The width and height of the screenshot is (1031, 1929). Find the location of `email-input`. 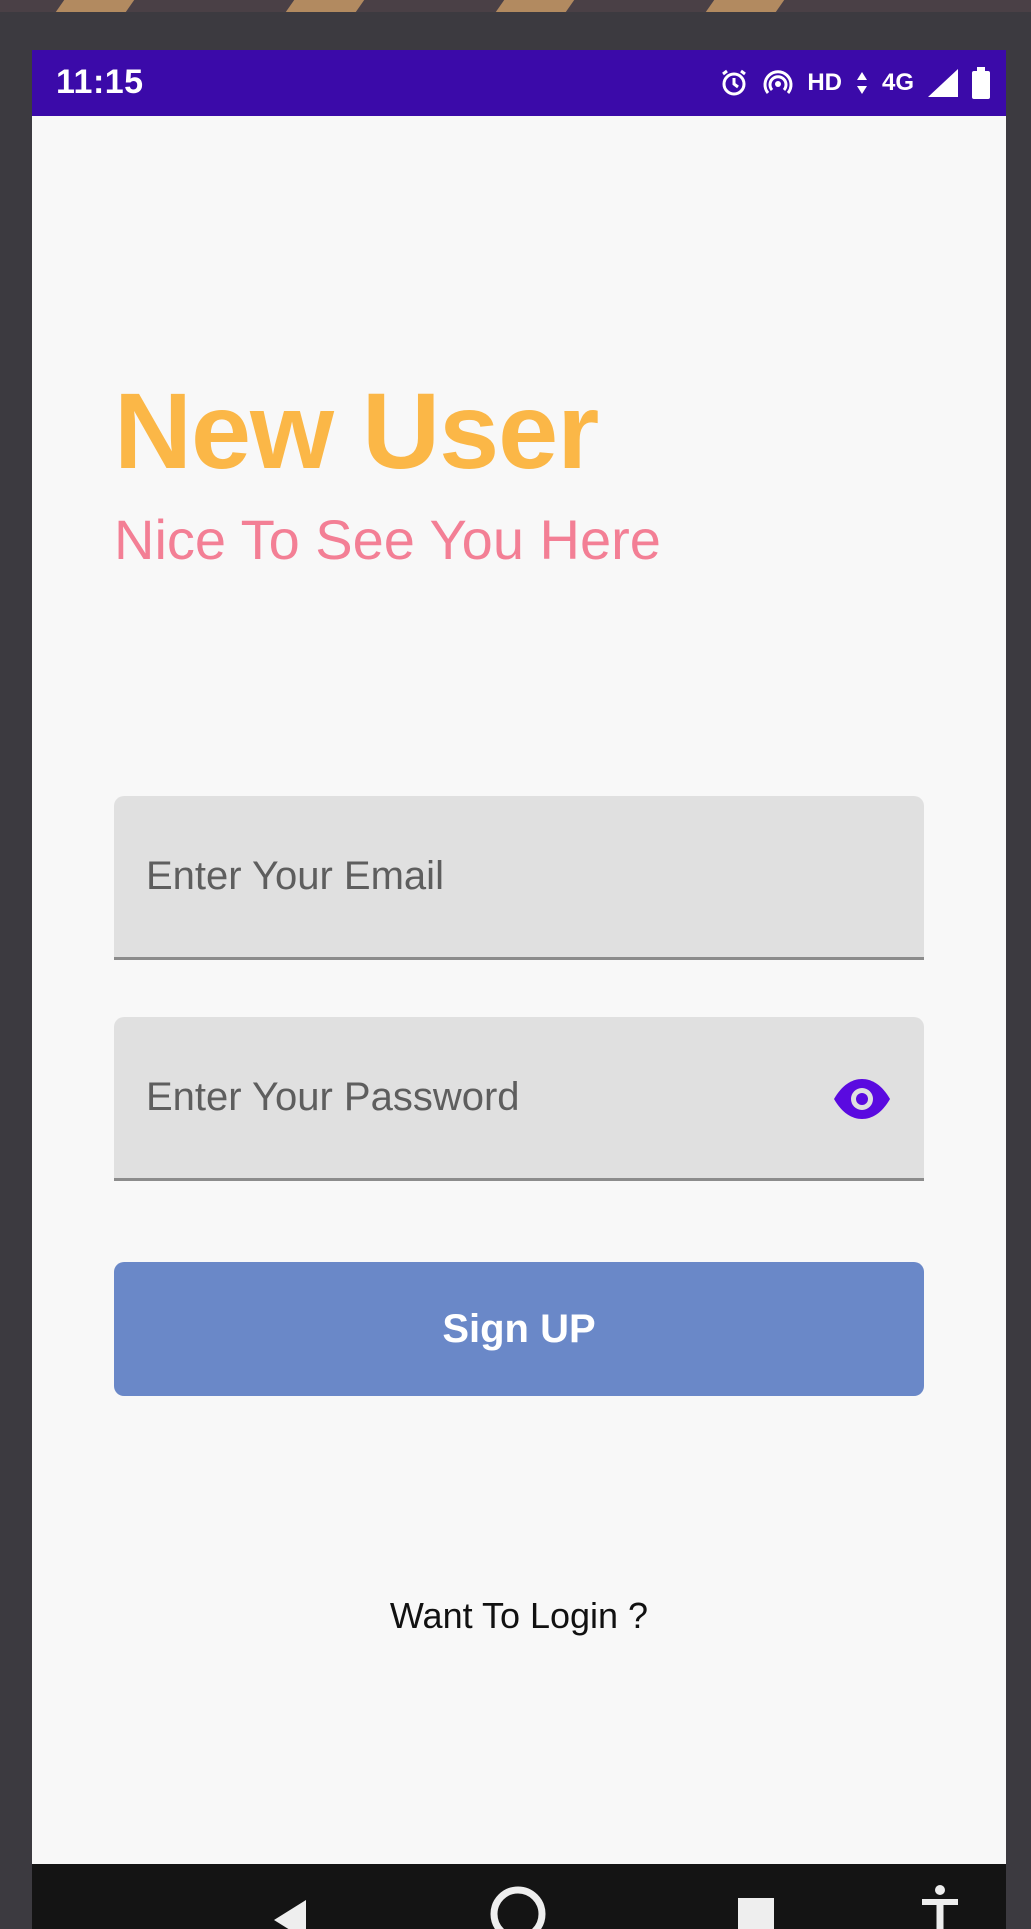

email-input is located at coordinates (519, 876).